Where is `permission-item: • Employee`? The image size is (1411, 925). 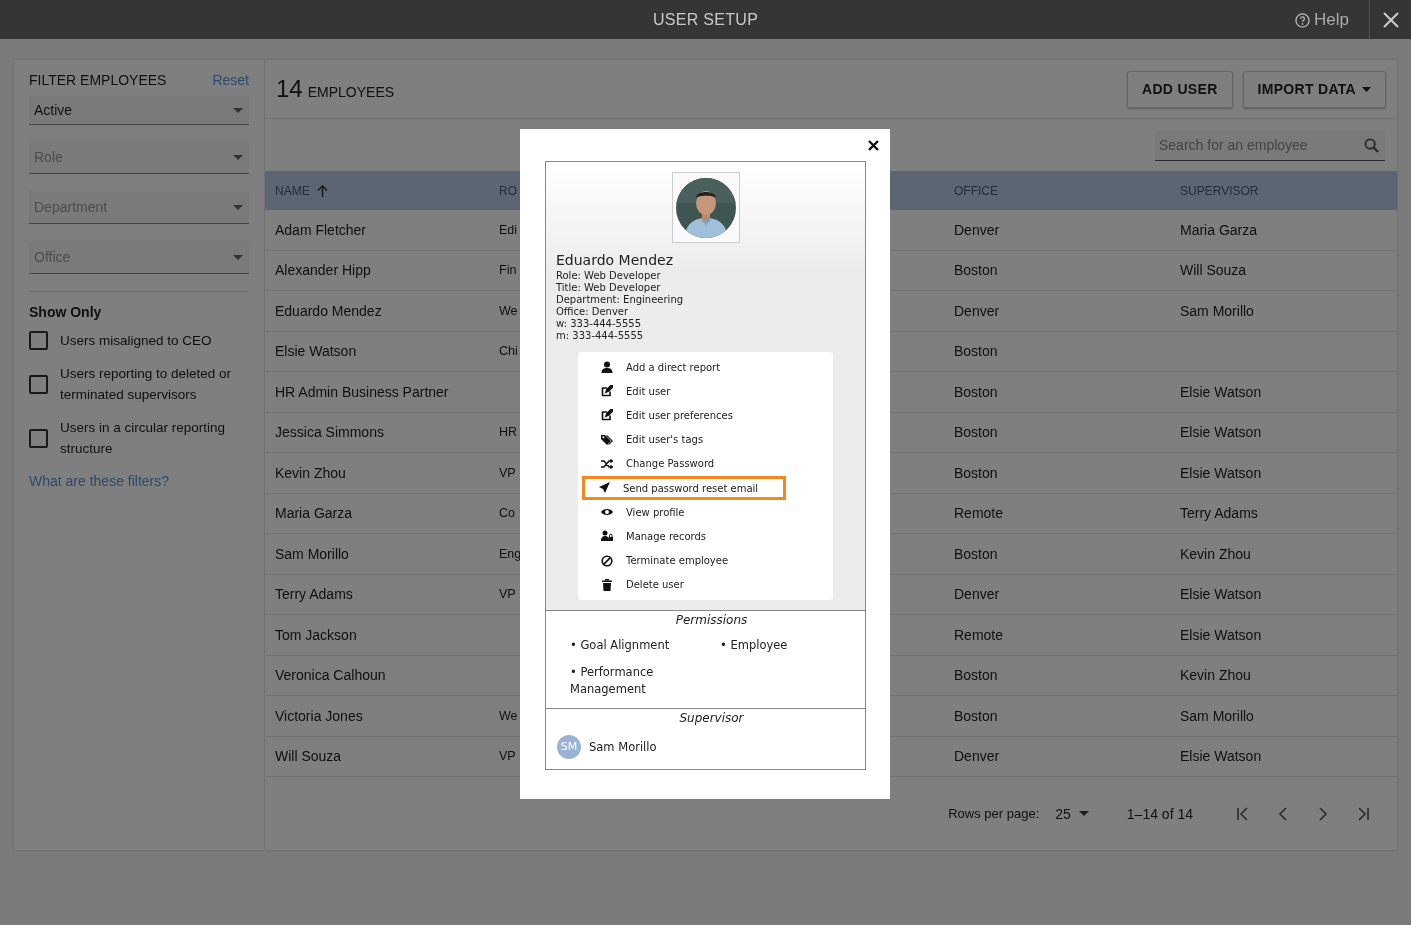
permission-item: • Employee is located at coordinates (754, 645).